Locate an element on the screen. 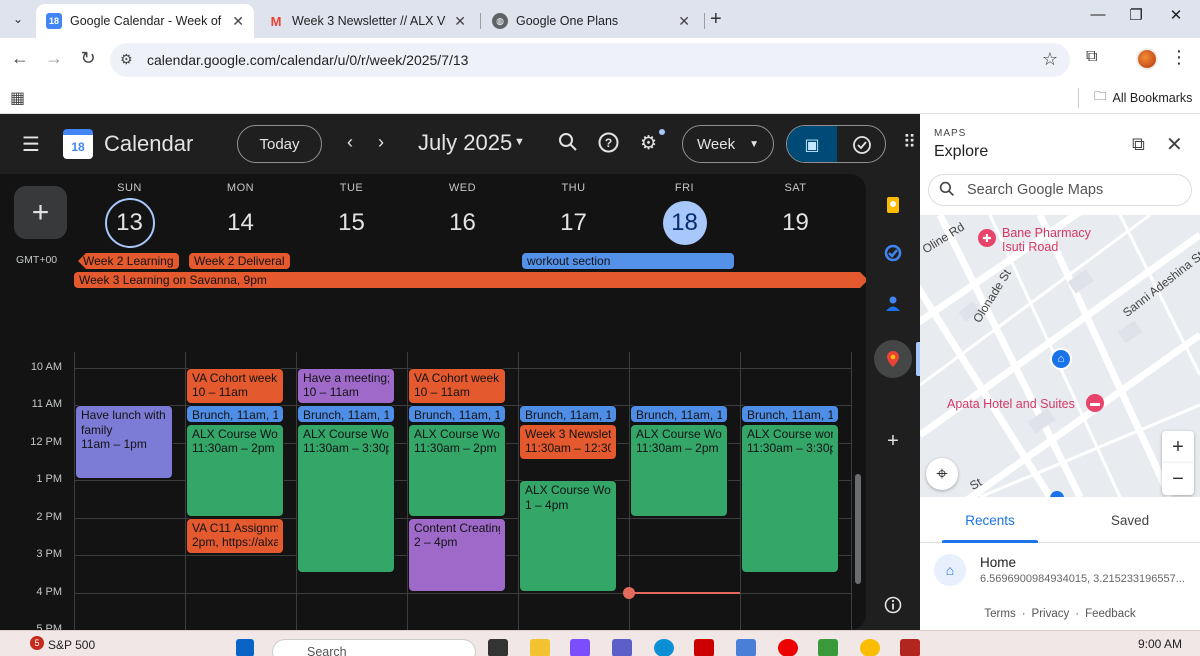  day-header-fri: FRI 18 is located at coordinates (684, 213).